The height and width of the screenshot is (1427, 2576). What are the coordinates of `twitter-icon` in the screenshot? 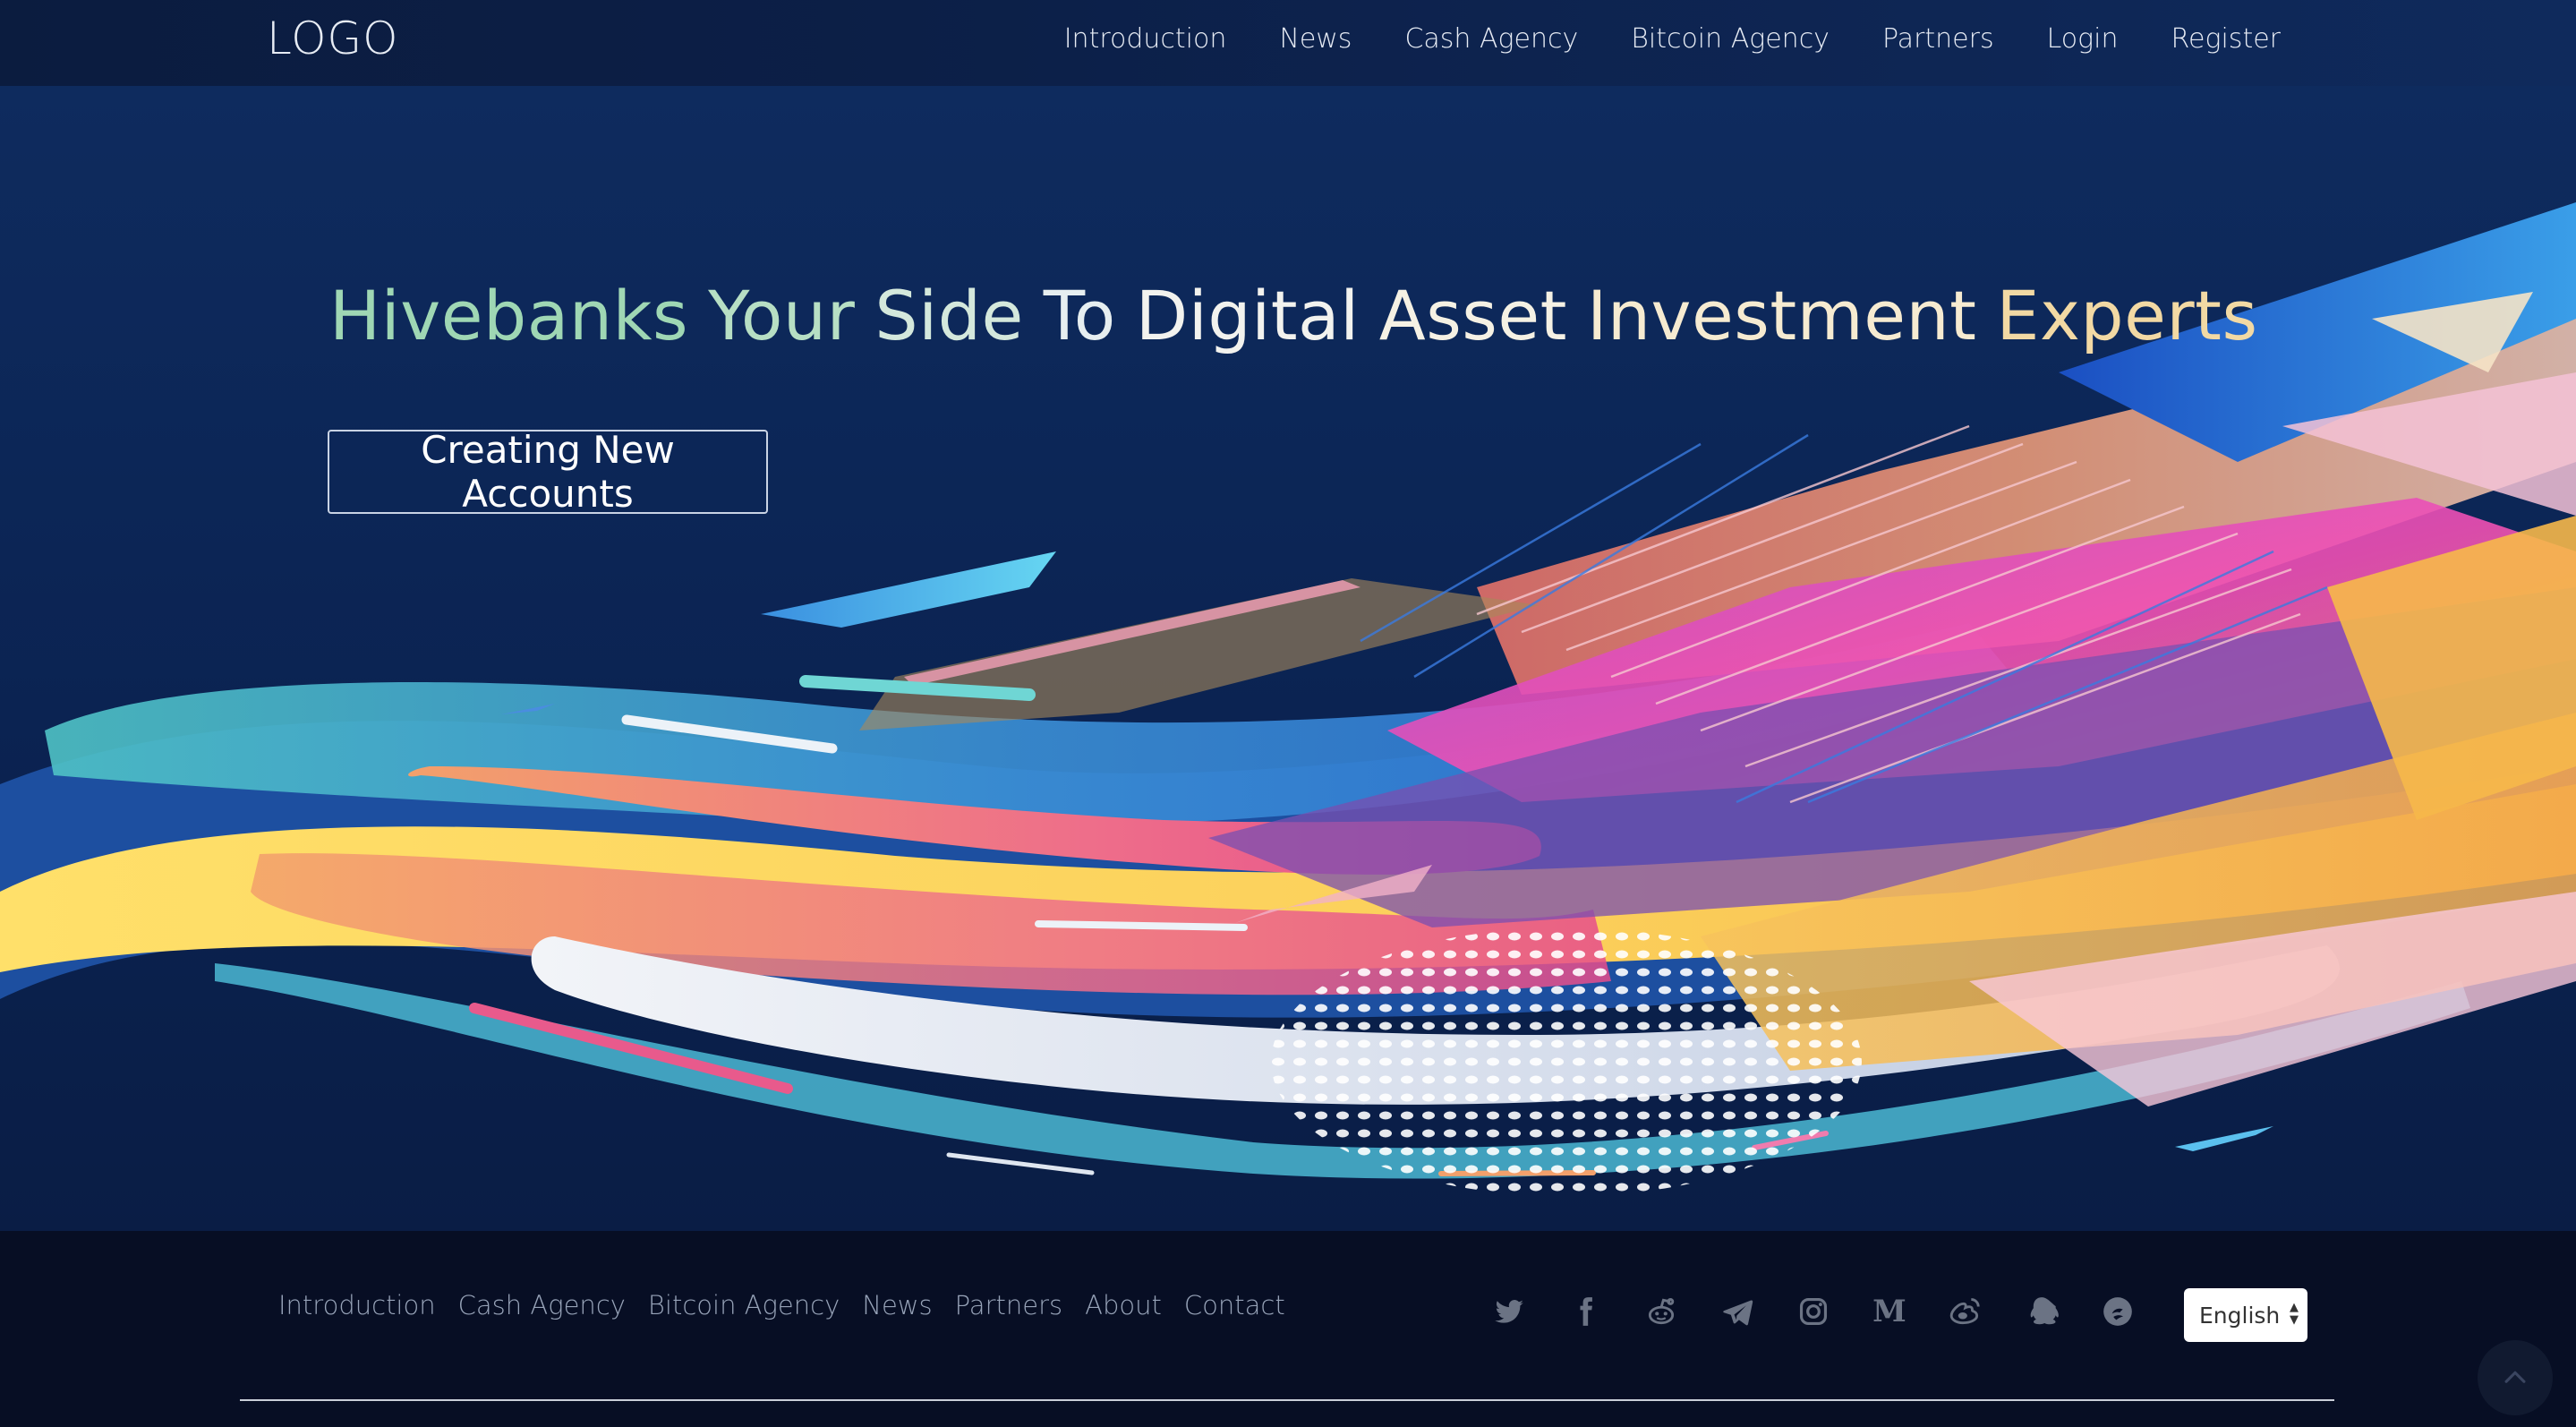 It's located at (1509, 1312).